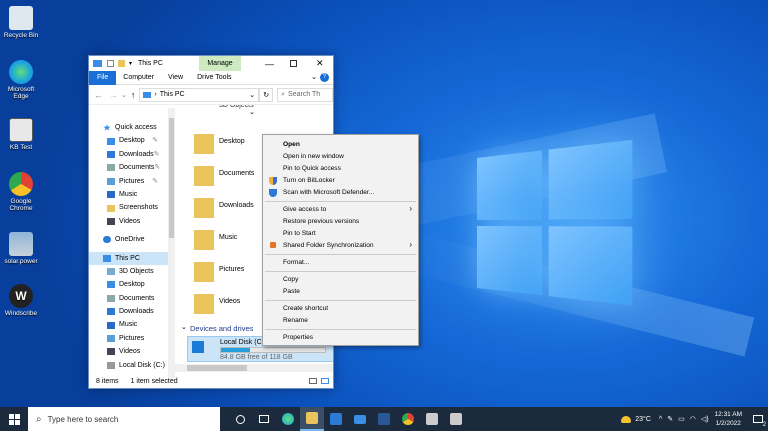  Describe the element at coordinates (321, 222) in the screenshot. I see `menu-item-restore-versions: Restore previous versions` at that location.